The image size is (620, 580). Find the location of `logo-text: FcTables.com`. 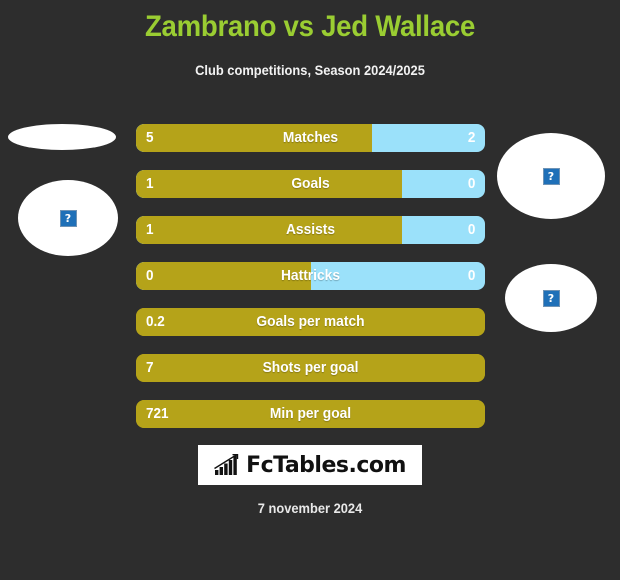

logo-text: FcTables.com is located at coordinates (326, 465).